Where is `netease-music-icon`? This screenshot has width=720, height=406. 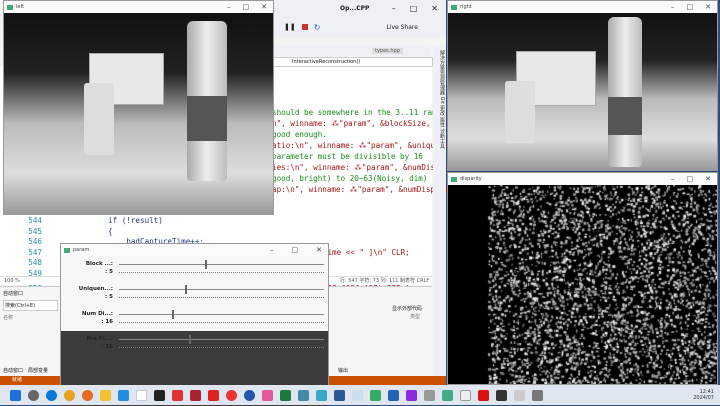 netease-music-icon is located at coordinates (231, 395).